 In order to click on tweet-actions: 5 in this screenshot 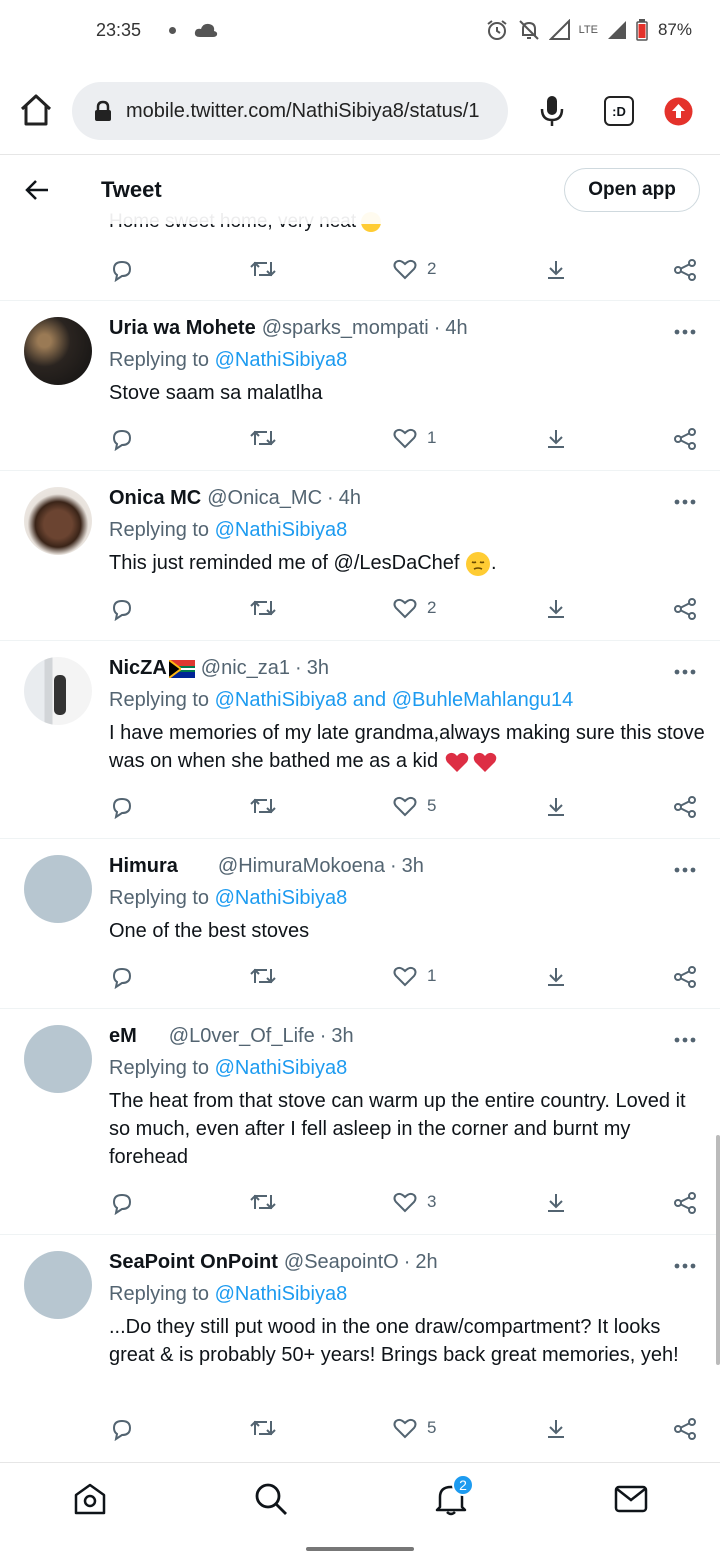, I will do `click(360, 1429)`.